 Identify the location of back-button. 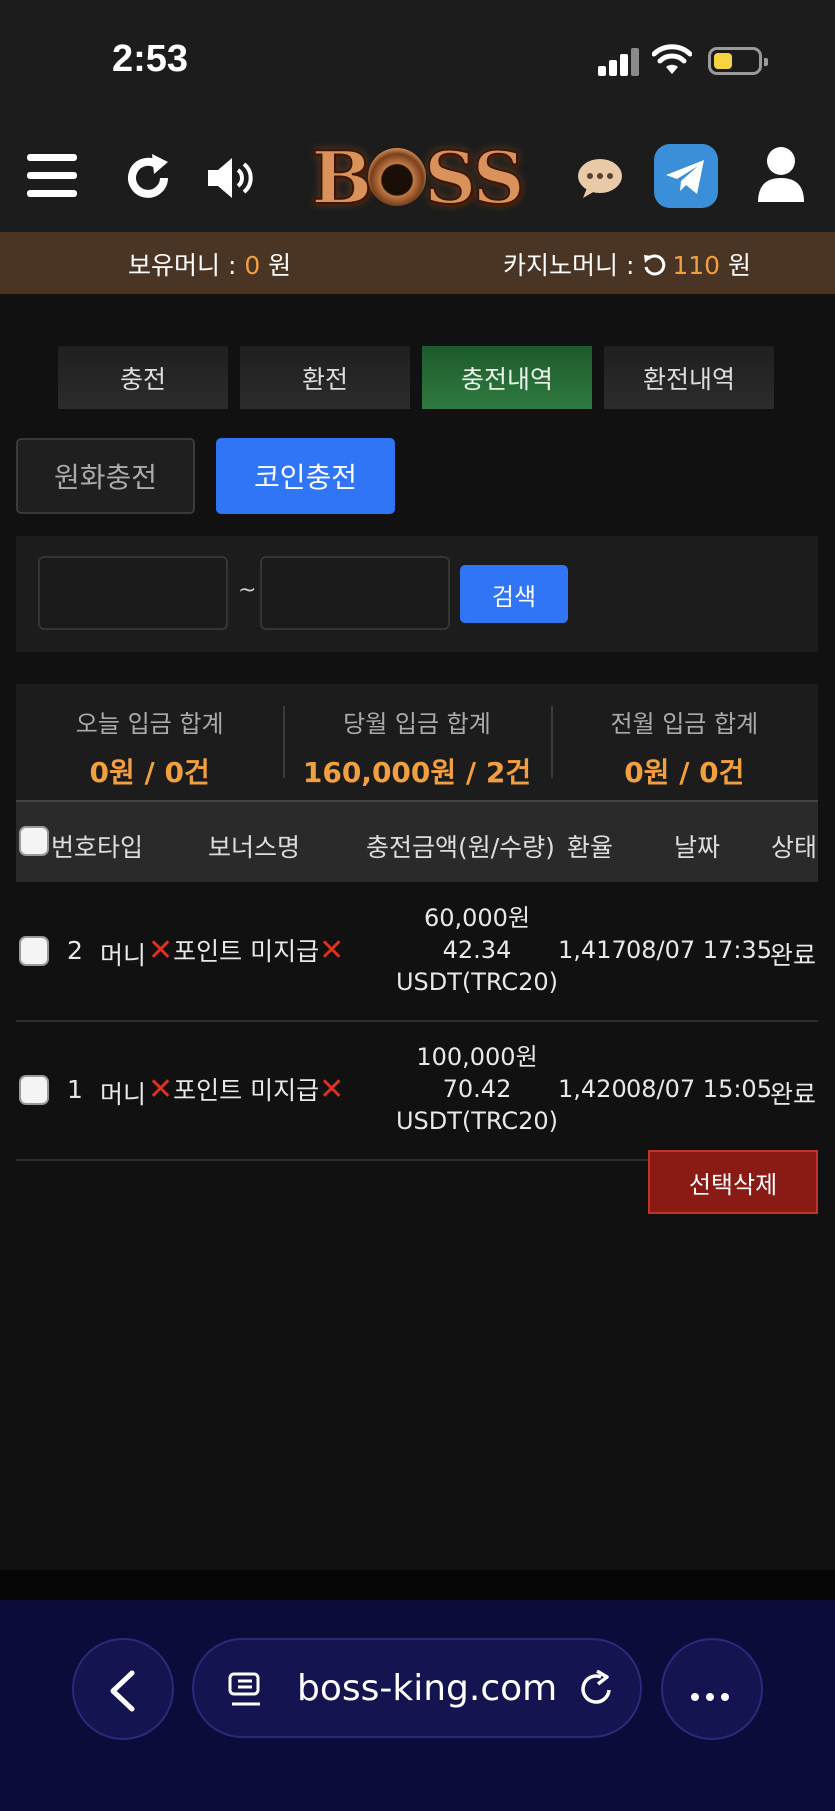
(123, 1689).